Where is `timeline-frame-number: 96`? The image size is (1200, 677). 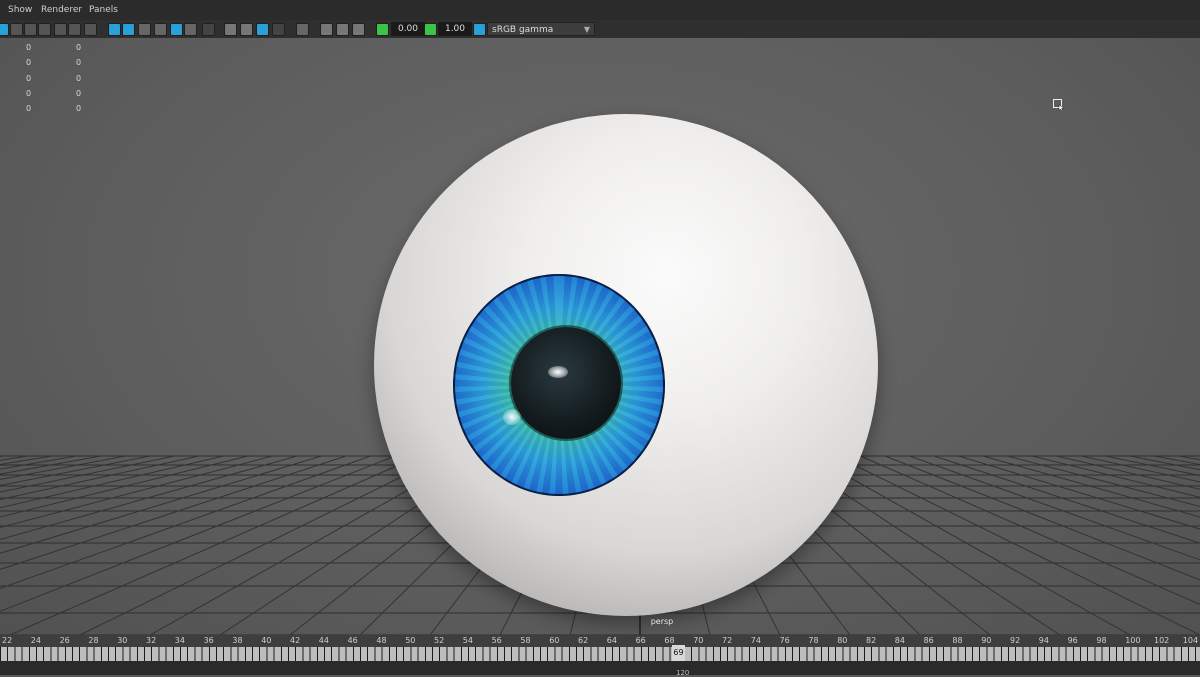
timeline-frame-number: 96 is located at coordinates (1073, 640).